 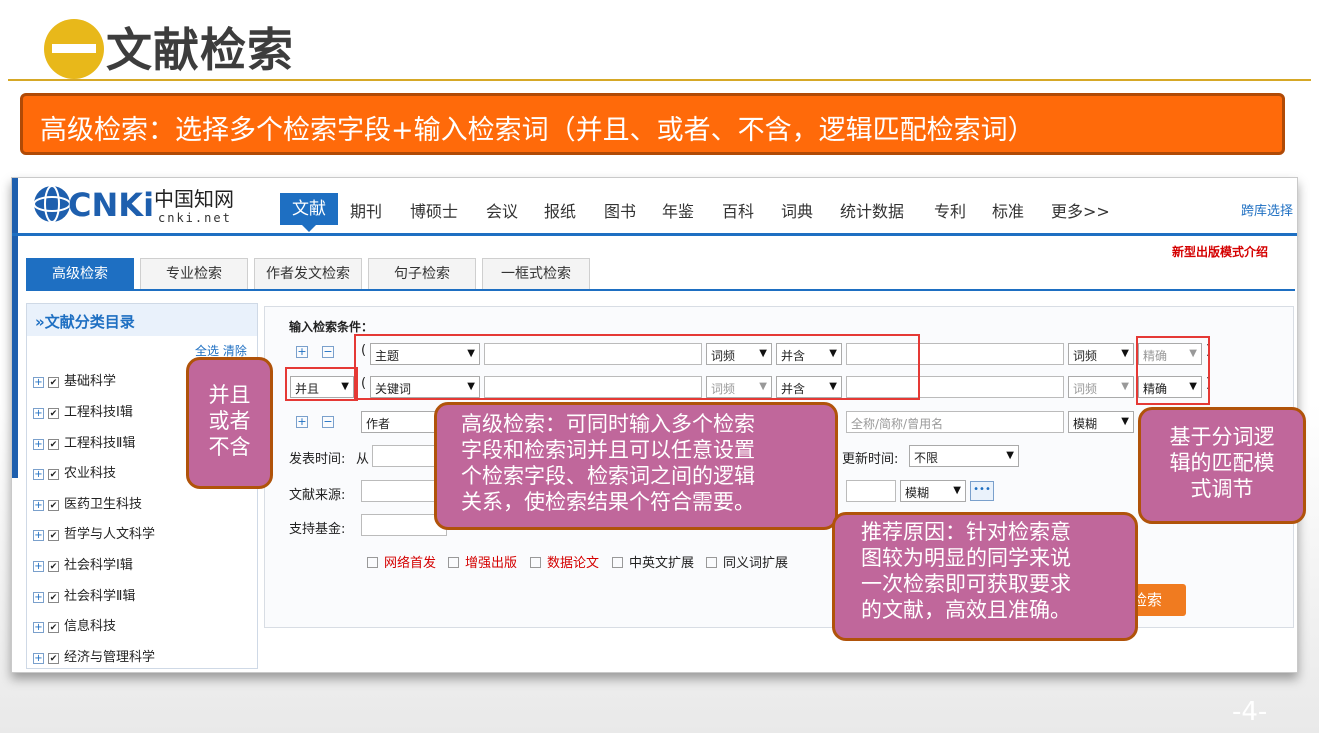 I want to click on nav-statistics: 统计数据, so click(x=872, y=210).